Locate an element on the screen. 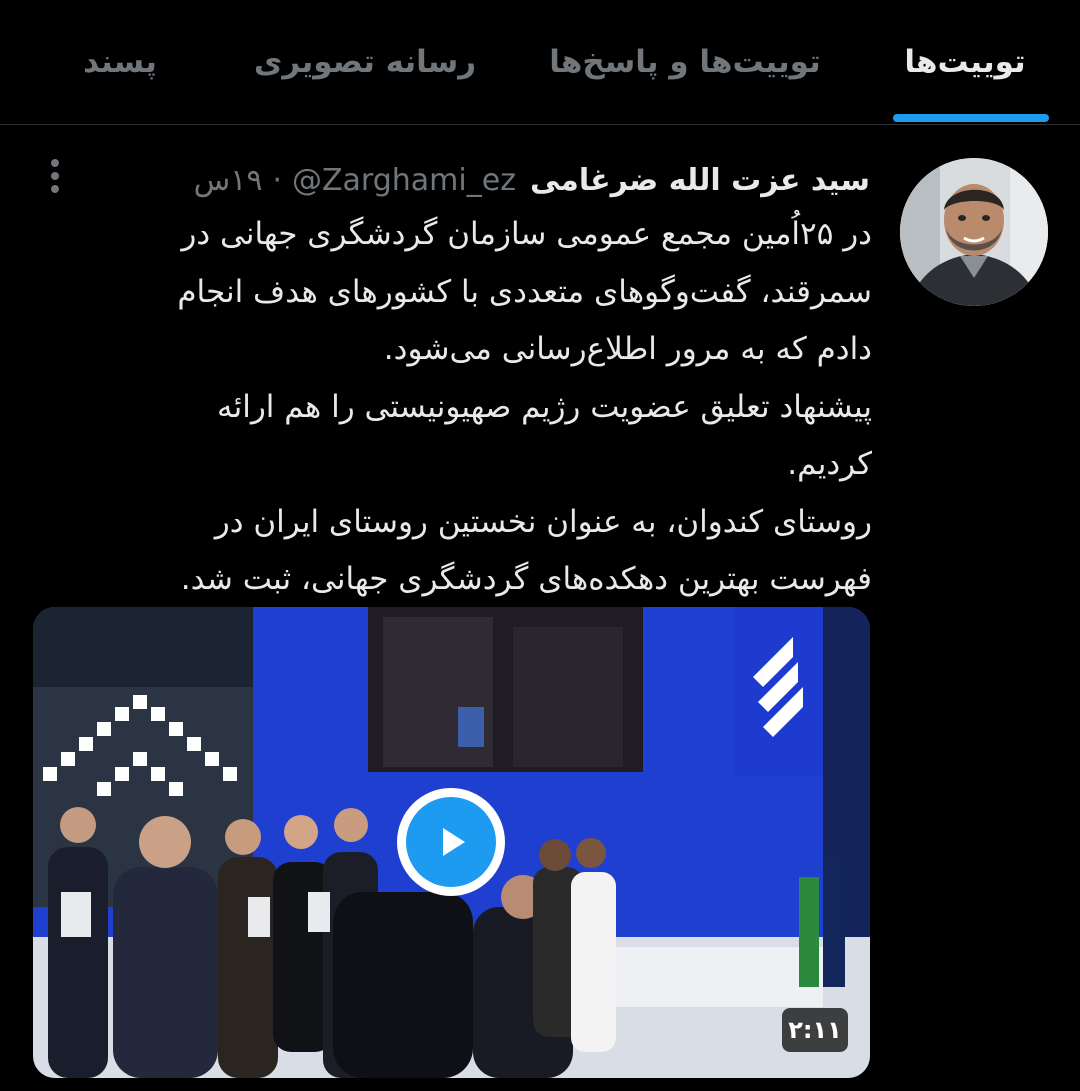 This screenshot has width=1080, height=1091. play-button is located at coordinates (451, 842).